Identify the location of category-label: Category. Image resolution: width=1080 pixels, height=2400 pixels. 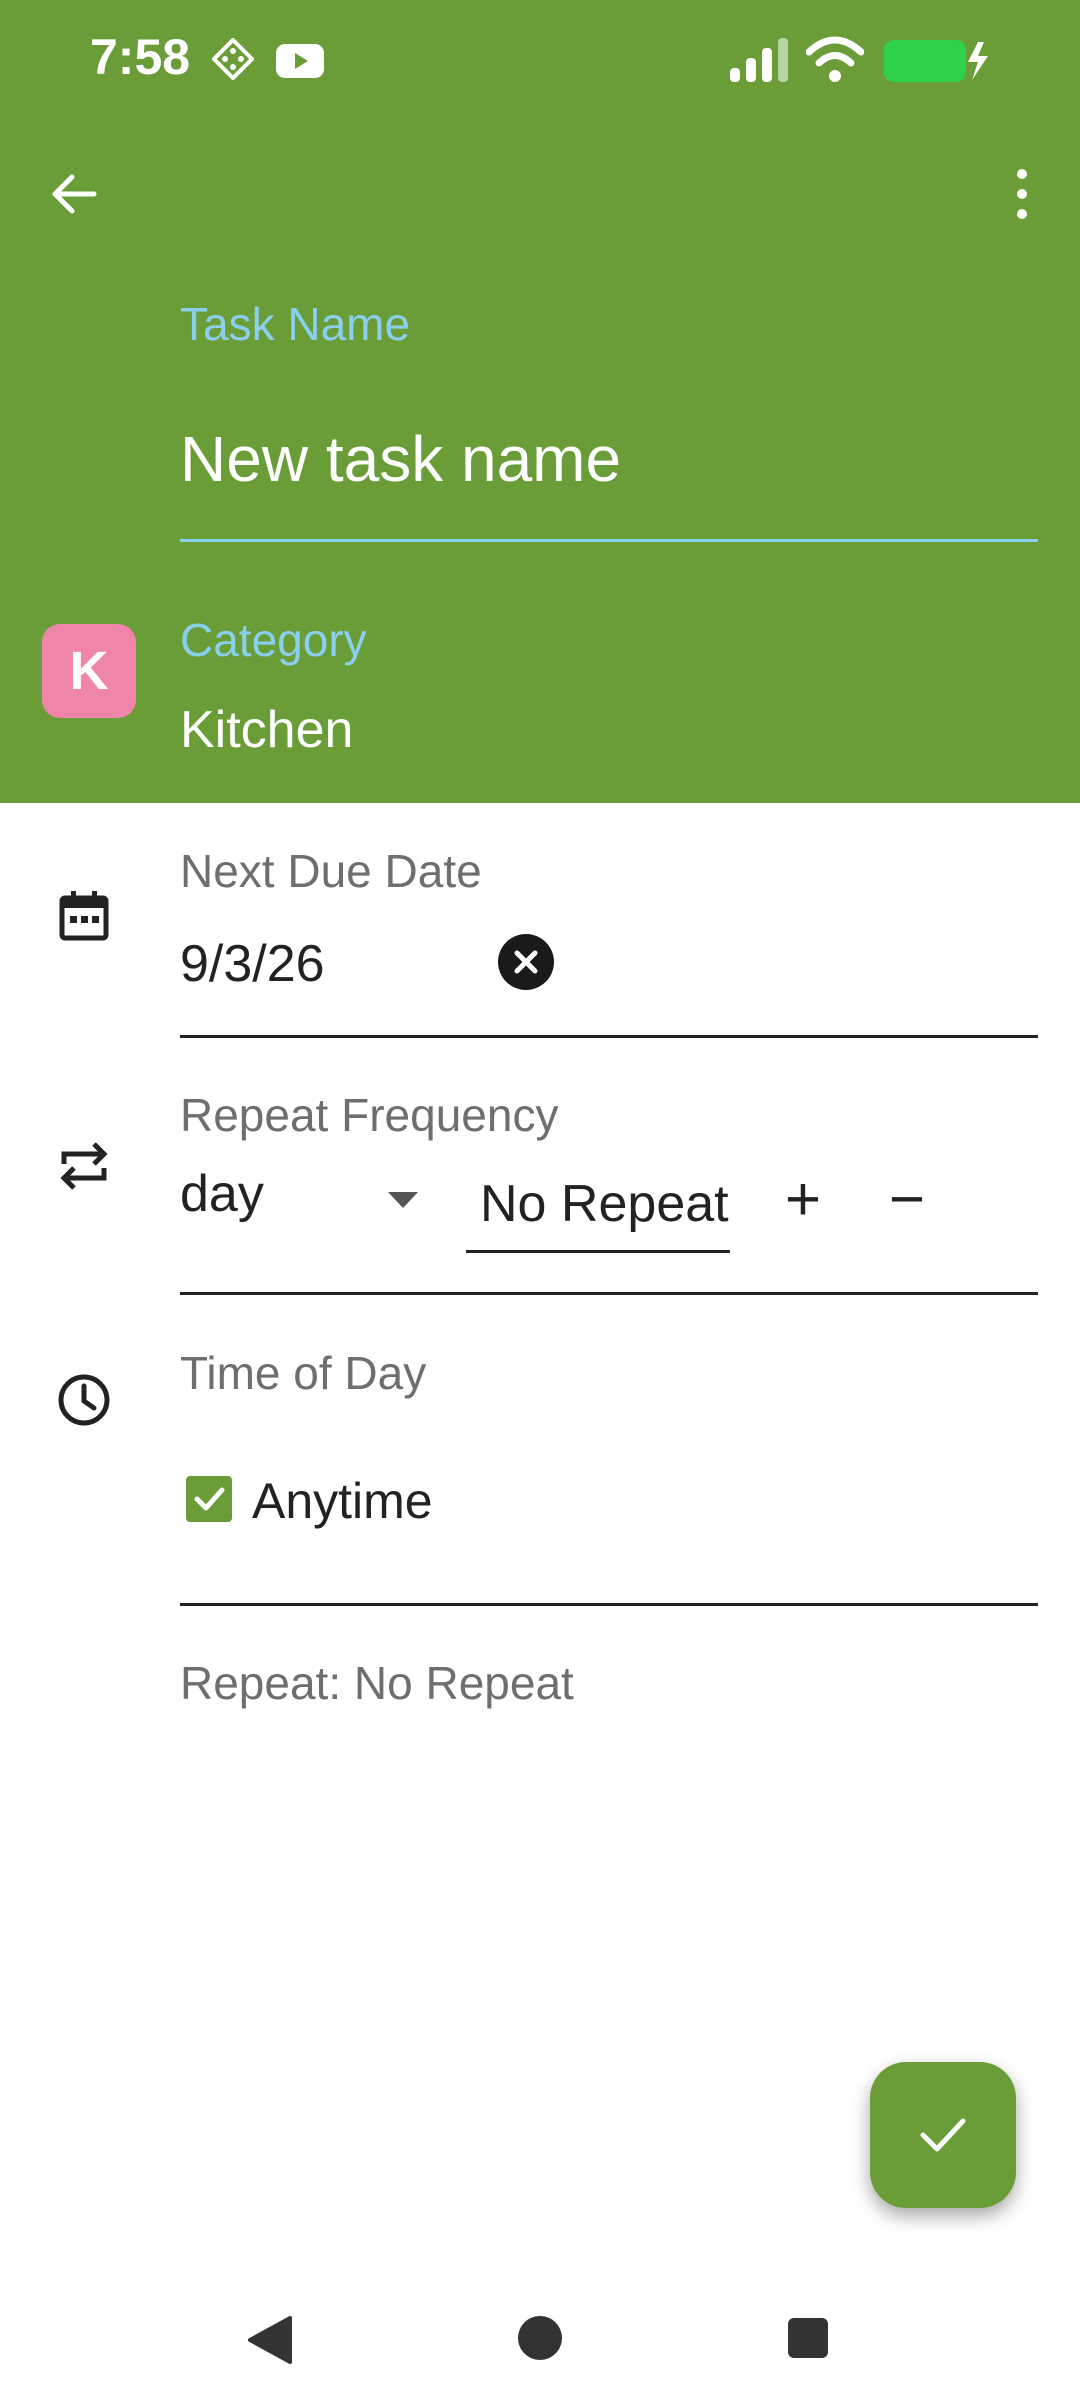
(273, 640).